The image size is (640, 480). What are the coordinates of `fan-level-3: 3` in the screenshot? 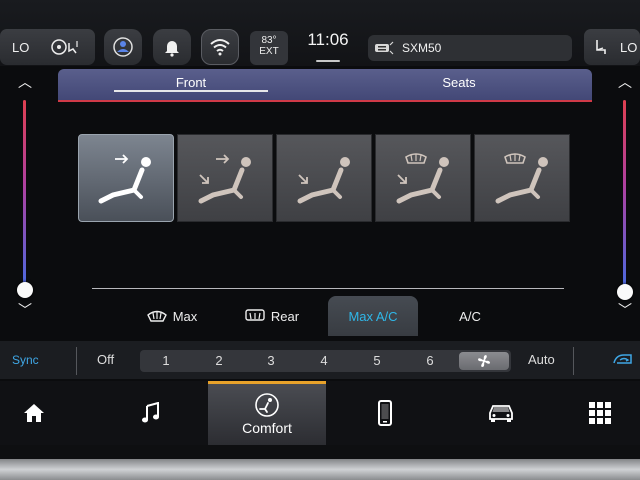 It's located at (271, 360).